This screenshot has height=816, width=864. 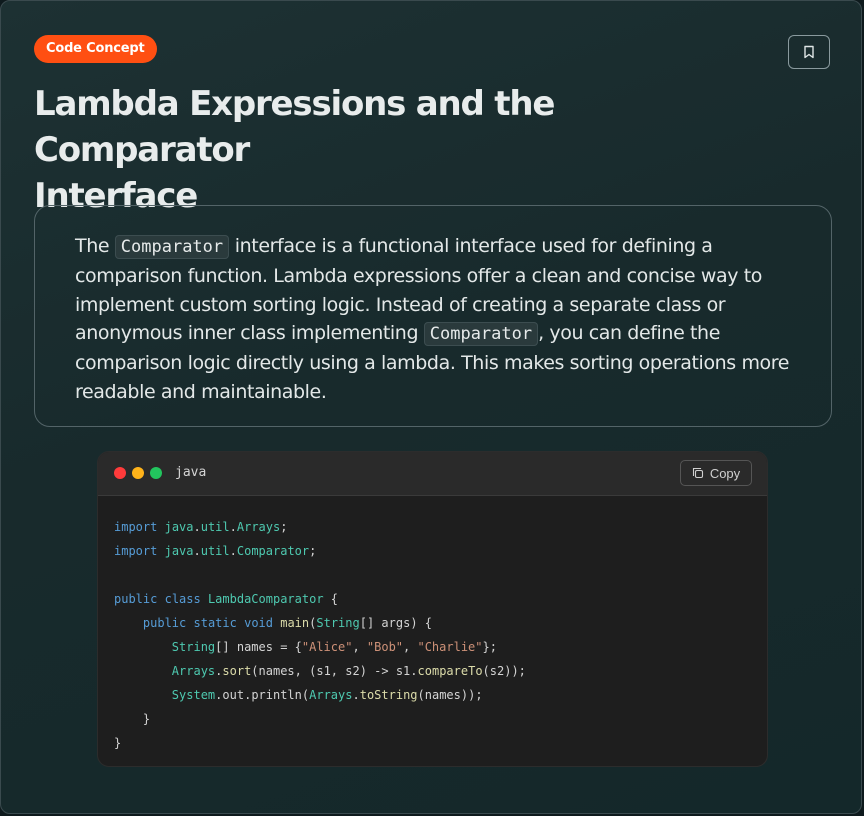 I want to click on window-dot-green, so click(x=156, y=473).